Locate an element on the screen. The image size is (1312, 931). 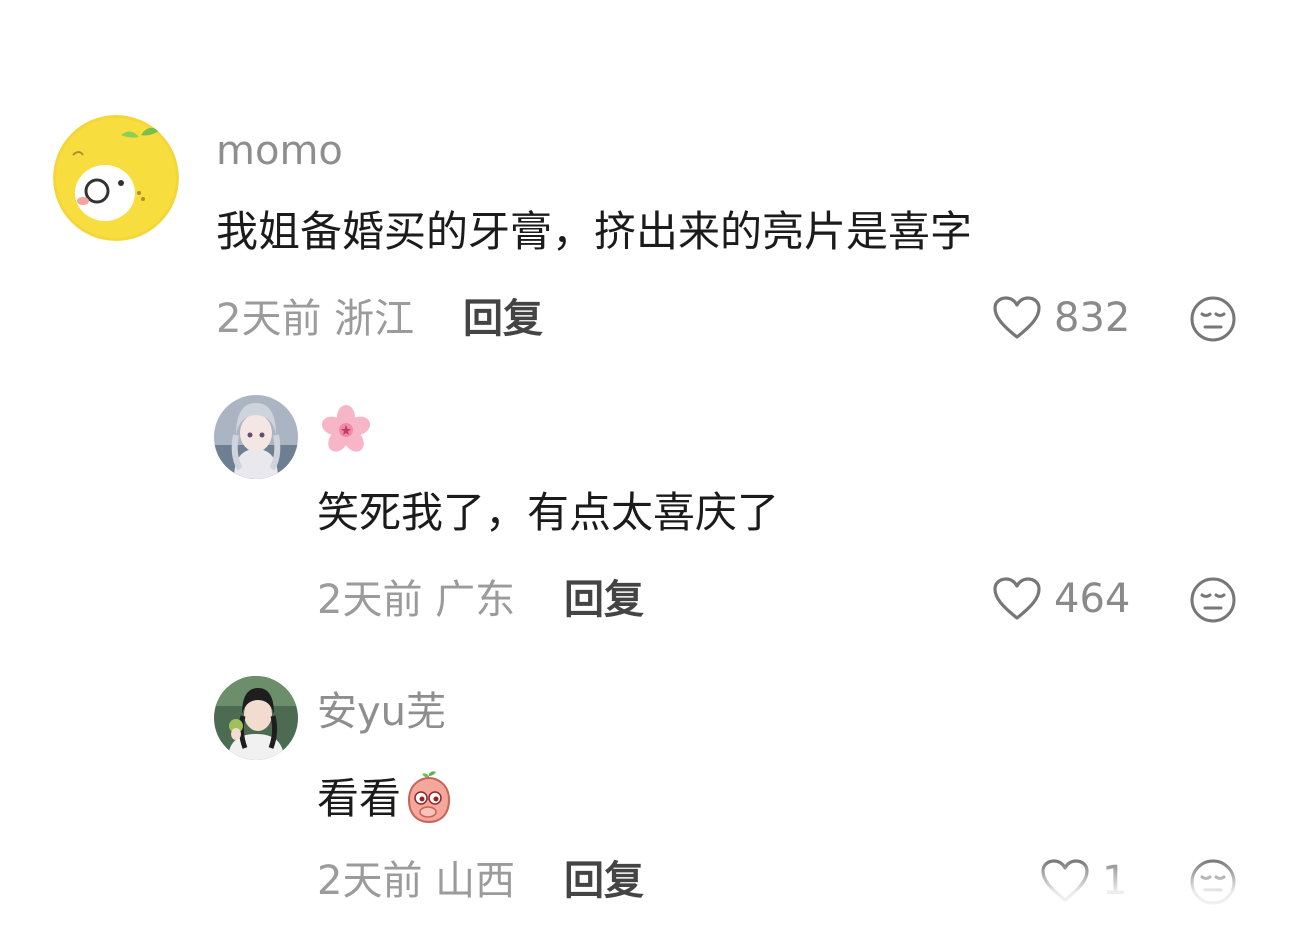
comment-text: 笑死我了，有点太喜庆了 is located at coordinates (548, 512).